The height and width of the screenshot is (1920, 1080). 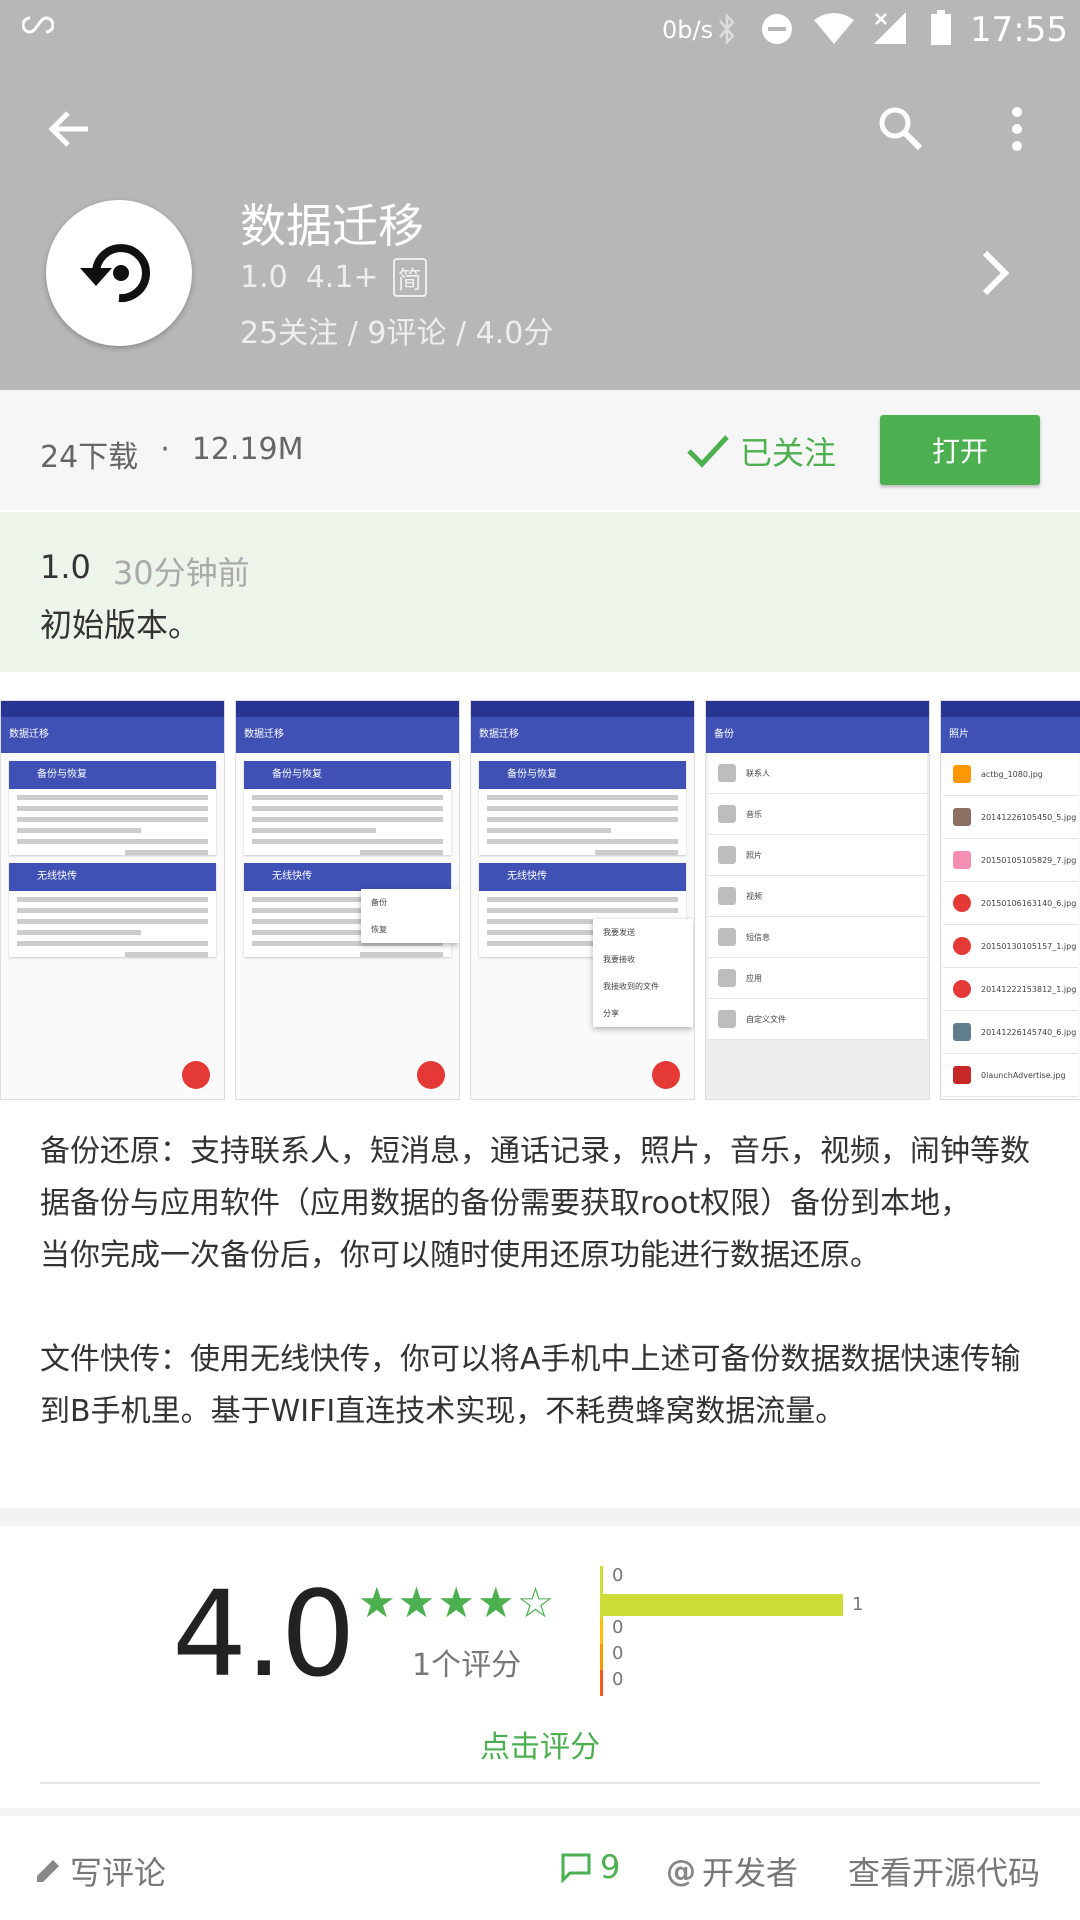 I want to click on list-item: 视频, so click(x=817, y=896).